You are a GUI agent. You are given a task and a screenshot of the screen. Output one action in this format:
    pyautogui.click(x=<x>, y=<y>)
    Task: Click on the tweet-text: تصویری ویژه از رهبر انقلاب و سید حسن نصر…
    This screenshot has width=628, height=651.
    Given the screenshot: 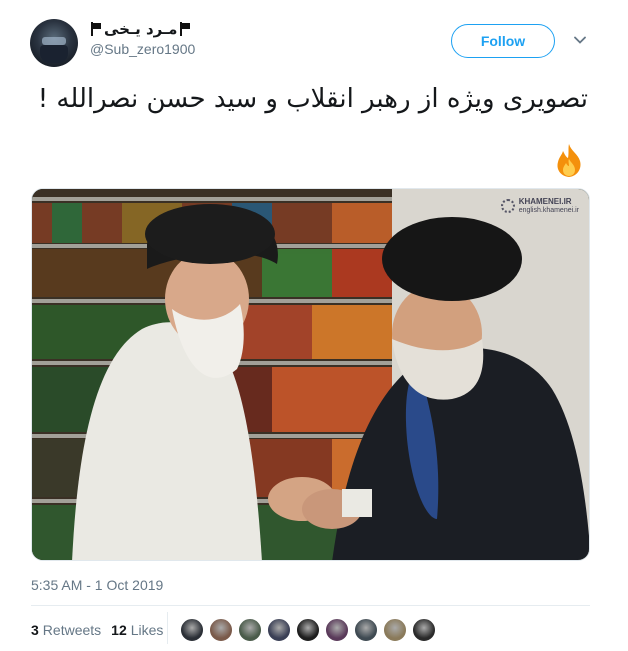 What is the action you would take?
    pyautogui.click(x=312, y=99)
    